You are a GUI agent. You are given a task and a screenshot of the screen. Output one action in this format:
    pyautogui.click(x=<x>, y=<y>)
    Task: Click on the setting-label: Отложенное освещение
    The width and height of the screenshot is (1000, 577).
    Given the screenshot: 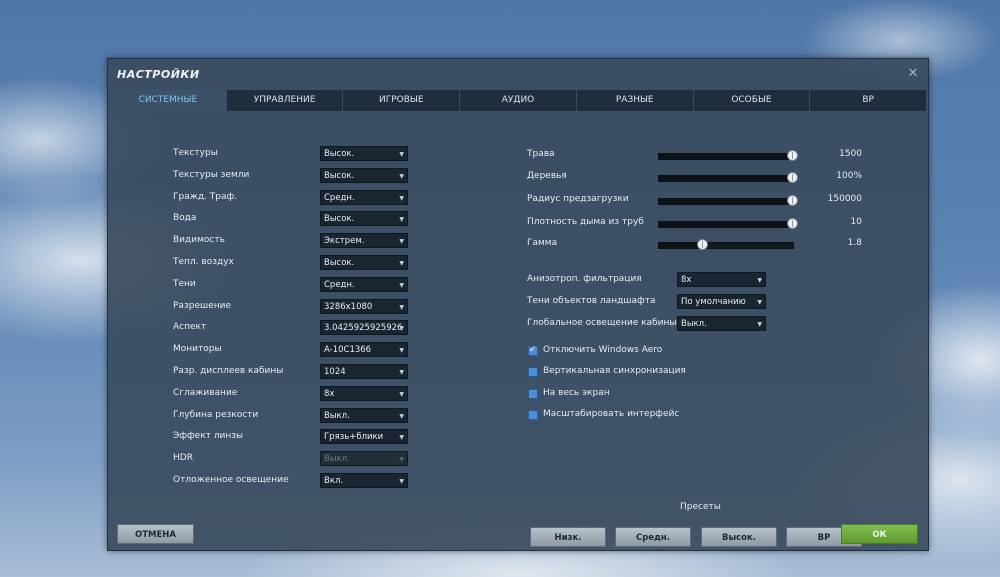 What is the action you would take?
    pyautogui.click(x=231, y=480)
    